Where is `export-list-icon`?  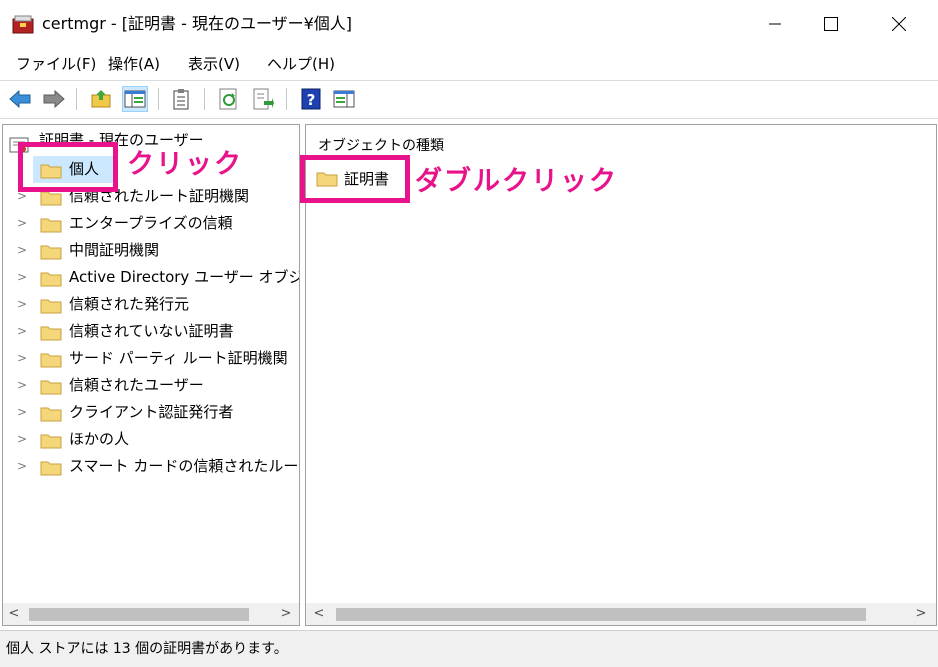 export-list-icon is located at coordinates (263, 99).